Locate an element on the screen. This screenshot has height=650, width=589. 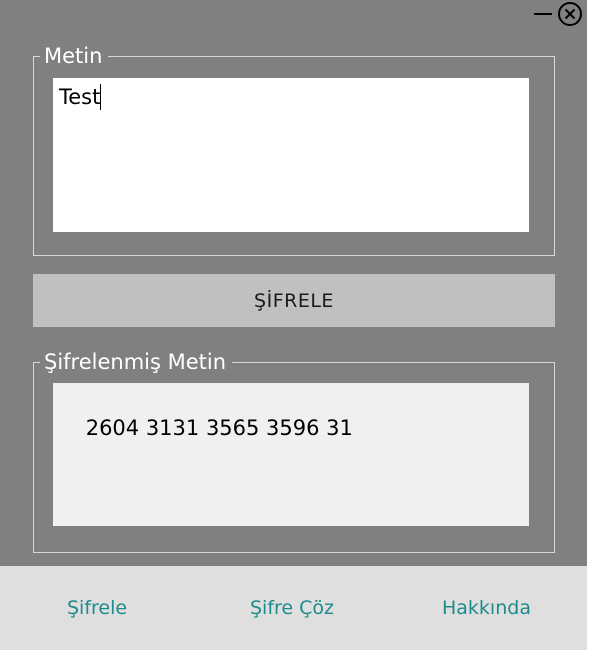
encrypt-button-label: ŞİFRELE is located at coordinates (294, 300).